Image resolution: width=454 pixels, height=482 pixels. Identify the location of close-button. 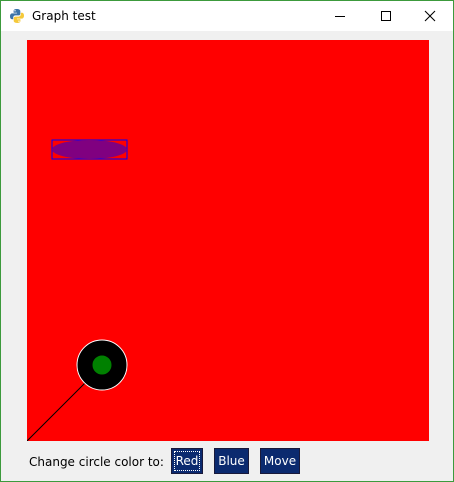
(430, 16).